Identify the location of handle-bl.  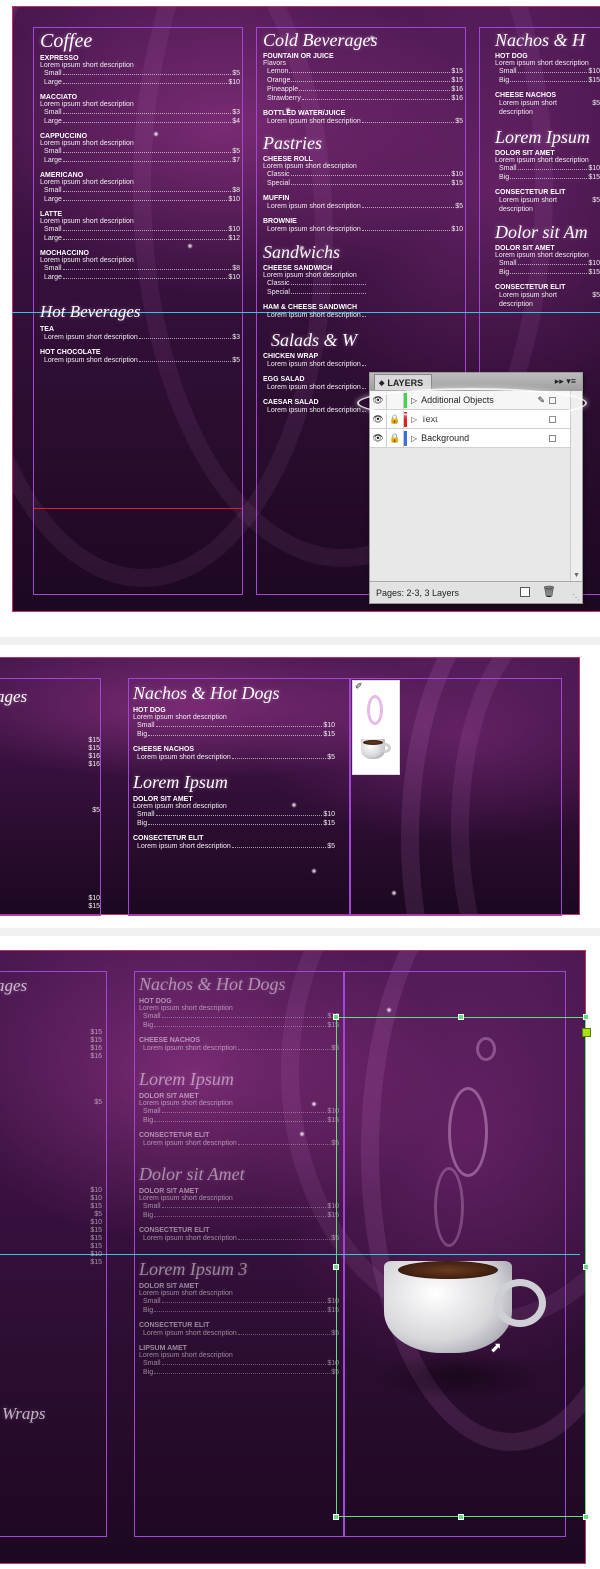
(336, 1517).